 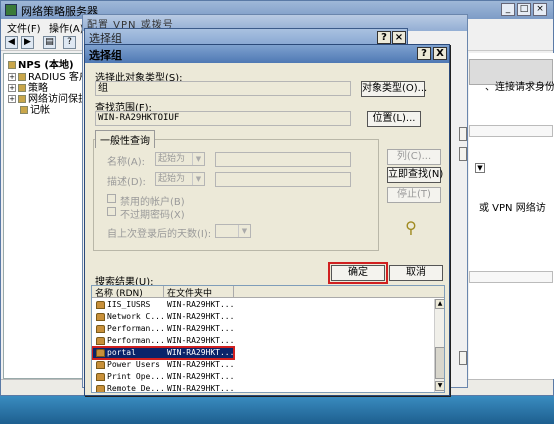 I want to click on details-text-2: 或 VPN 网络访, so click(x=512, y=208).